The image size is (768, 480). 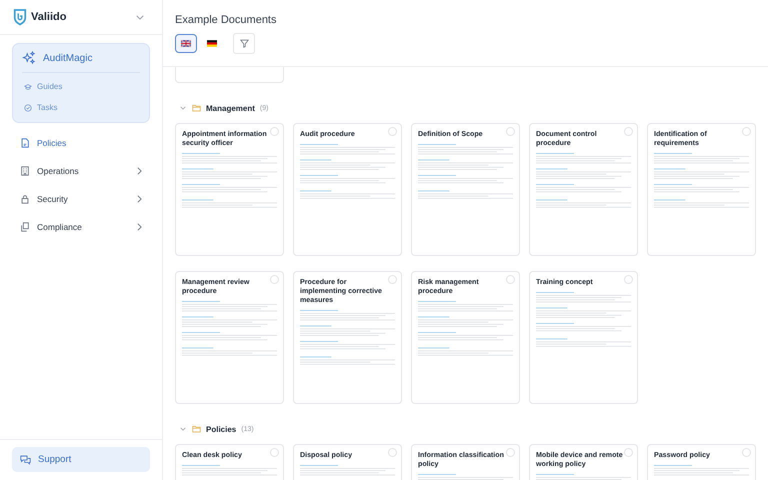 What do you see at coordinates (81, 459) in the screenshot?
I see `support-button: Support` at bounding box center [81, 459].